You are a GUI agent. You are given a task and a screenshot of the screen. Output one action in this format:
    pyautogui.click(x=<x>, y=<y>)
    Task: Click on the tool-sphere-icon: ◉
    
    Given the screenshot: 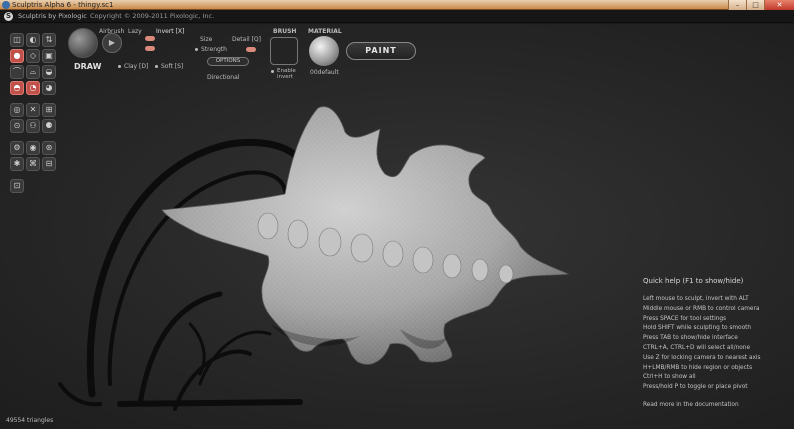 What is the action you would take?
    pyautogui.click(x=33, y=148)
    